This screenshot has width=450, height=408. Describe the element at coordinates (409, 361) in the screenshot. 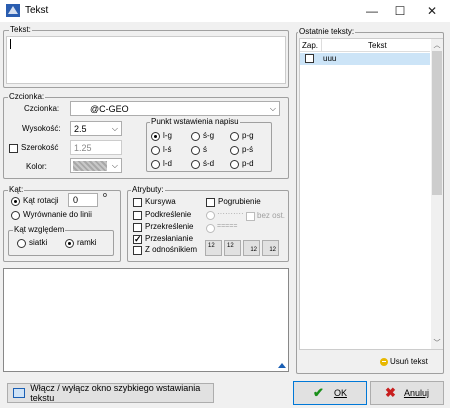

I see `delete-text-label: Usuń tekst` at that location.